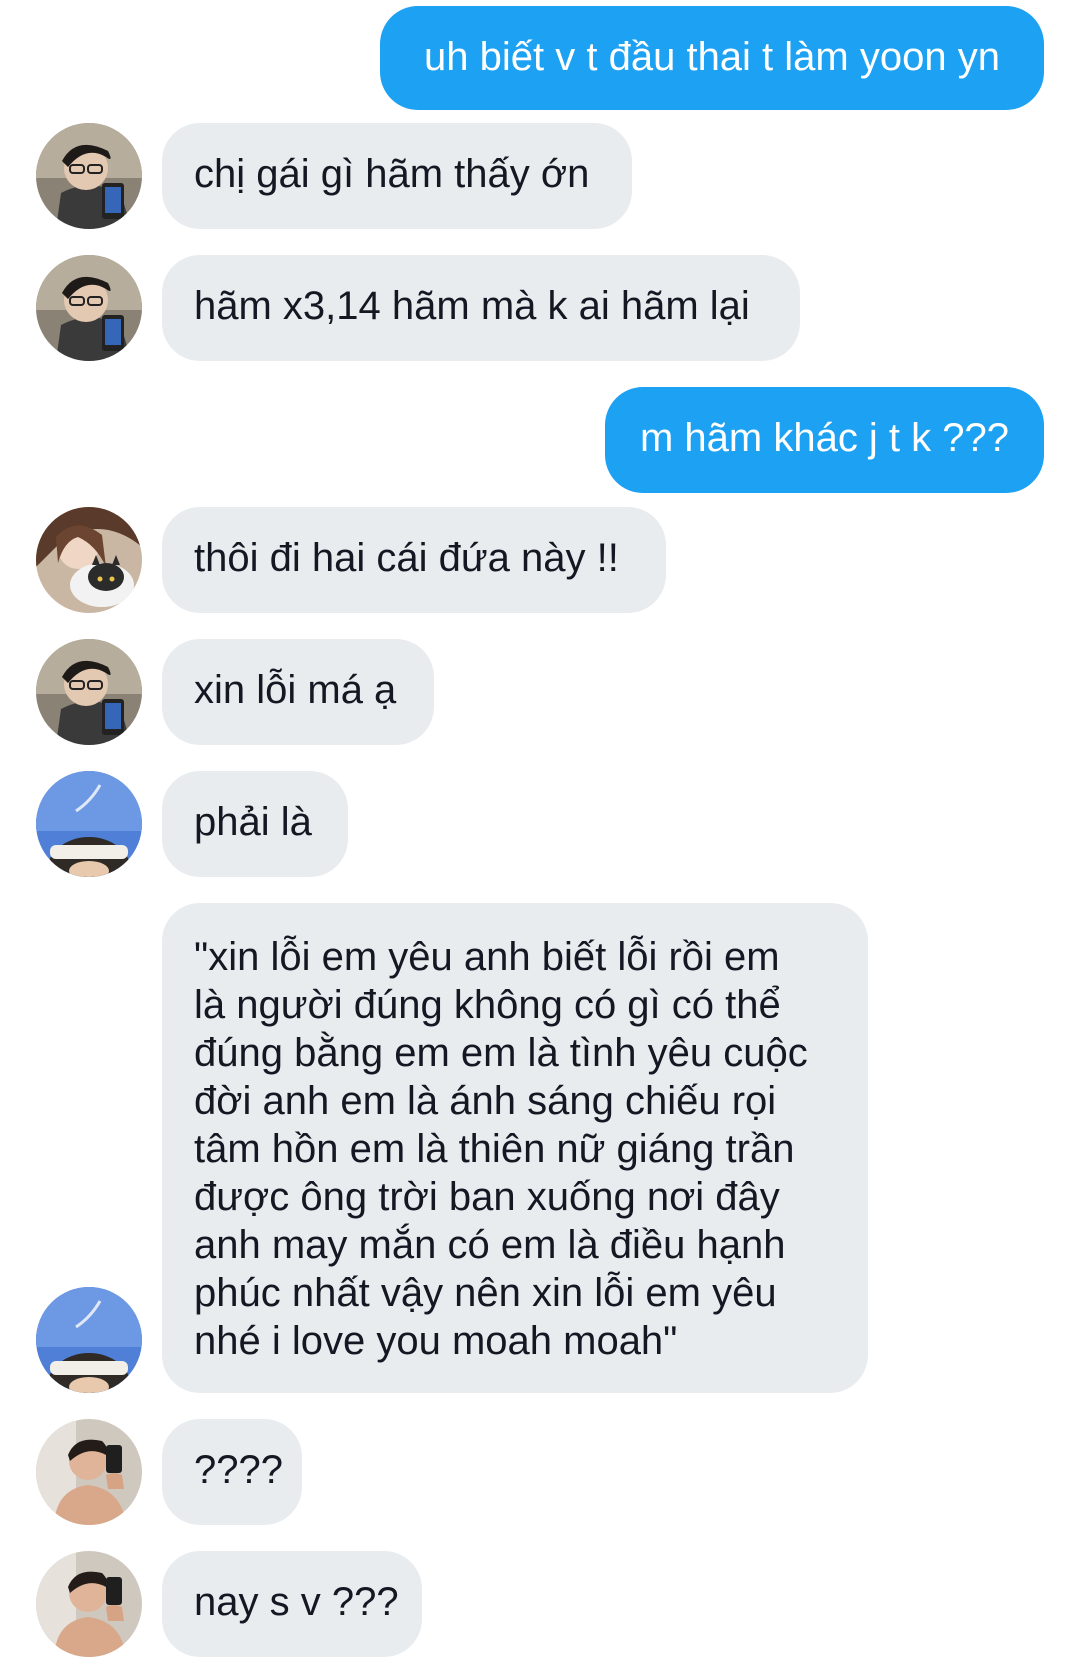 This screenshot has height=1666, width=1080. Describe the element at coordinates (392, 174) in the screenshot. I see `message-text: chị gái gì hãm thấy ớn` at that location.